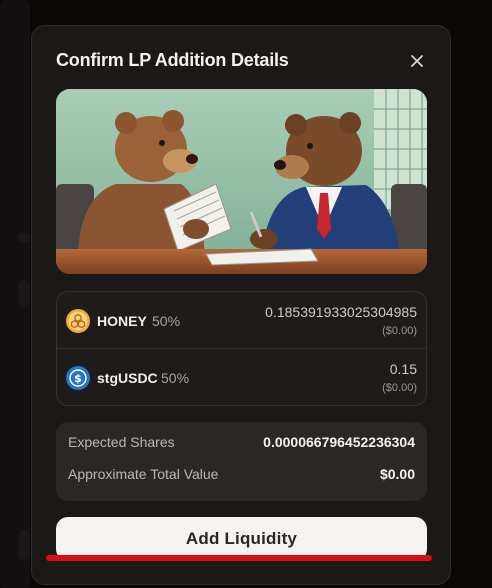 This screenshot has width=492, height=588. What do you see at coordinates (417, 61) in the screenshot?
I see `close-icon` at bounding box center [417, 61].